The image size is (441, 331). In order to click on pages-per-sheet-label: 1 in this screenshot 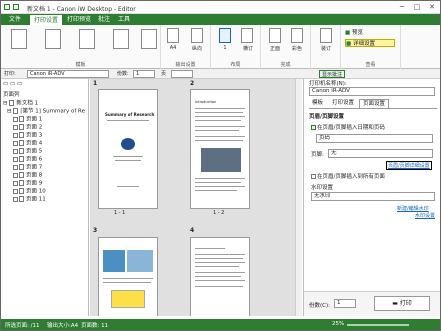, I will do `click(225, 48)`.